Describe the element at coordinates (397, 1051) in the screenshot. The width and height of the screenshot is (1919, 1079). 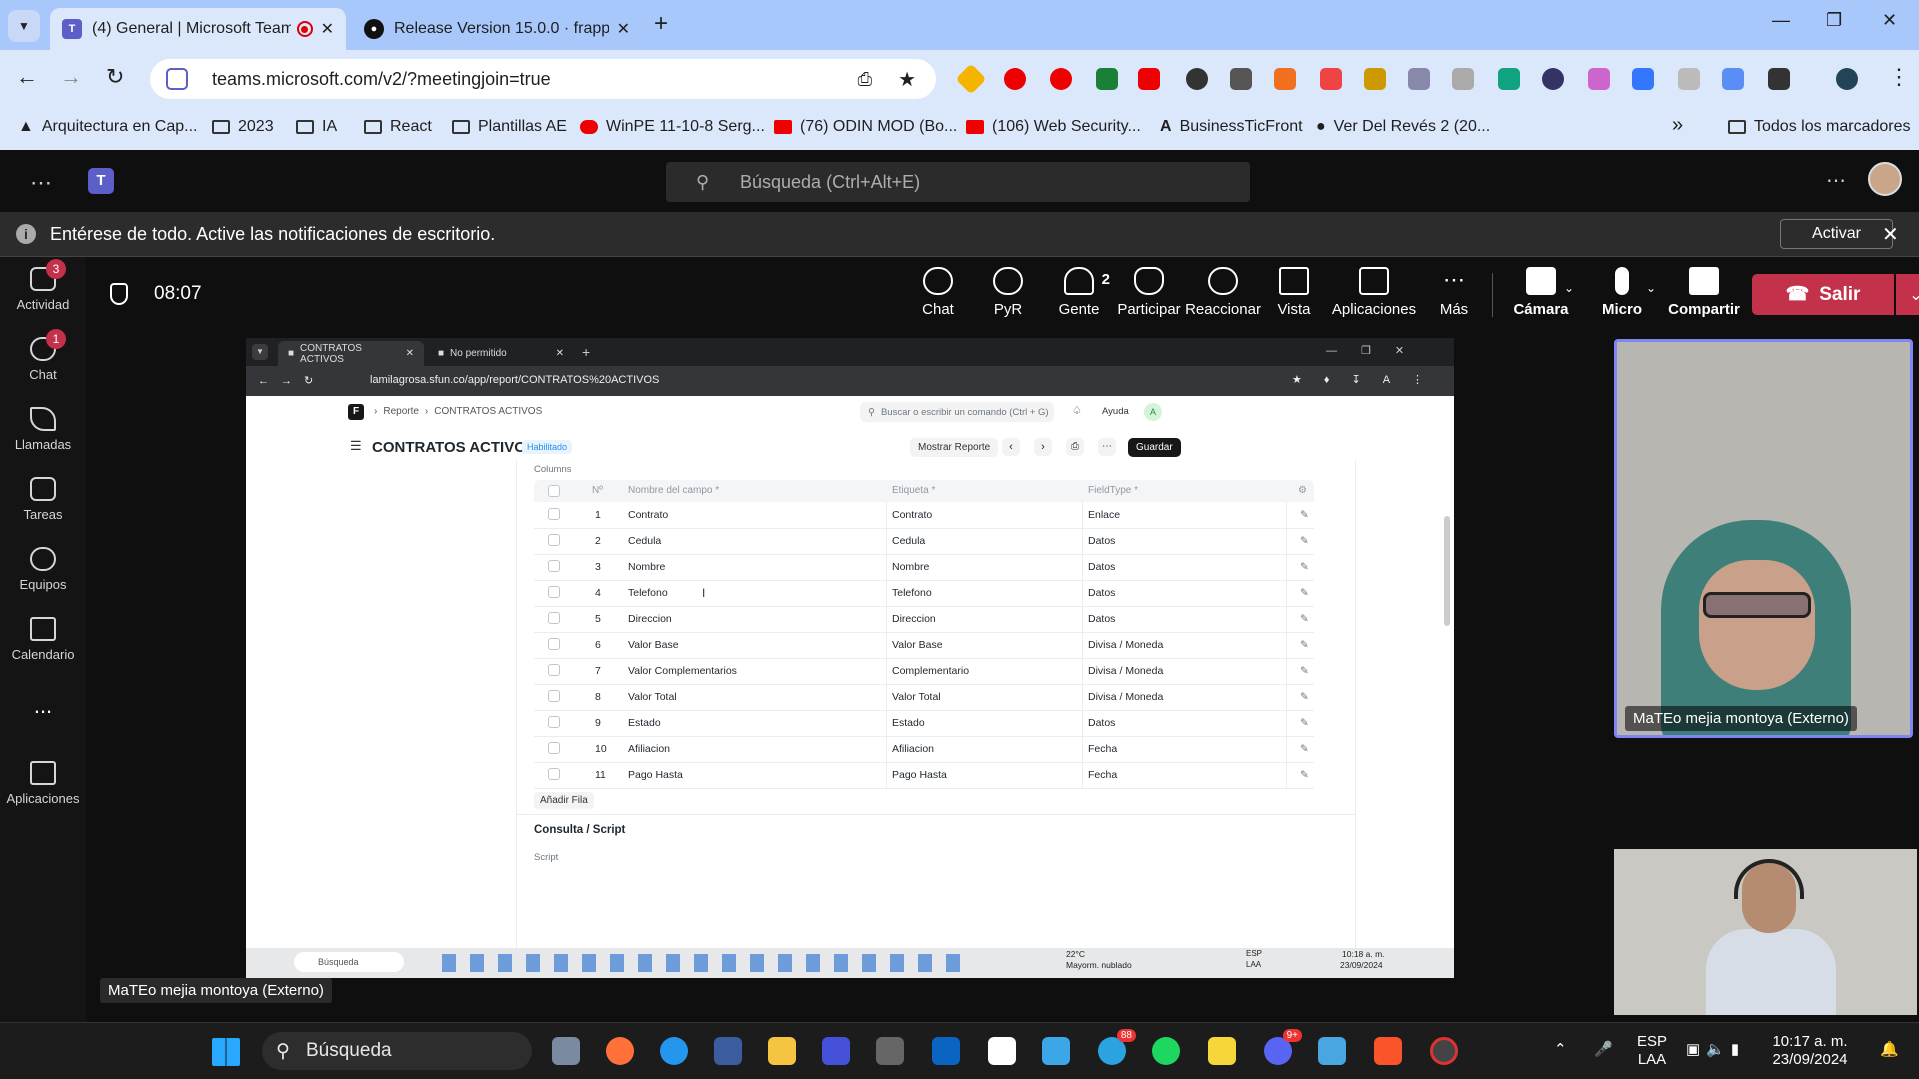
I see `taskbar-search: ⚲ Búsqueda` at that location.